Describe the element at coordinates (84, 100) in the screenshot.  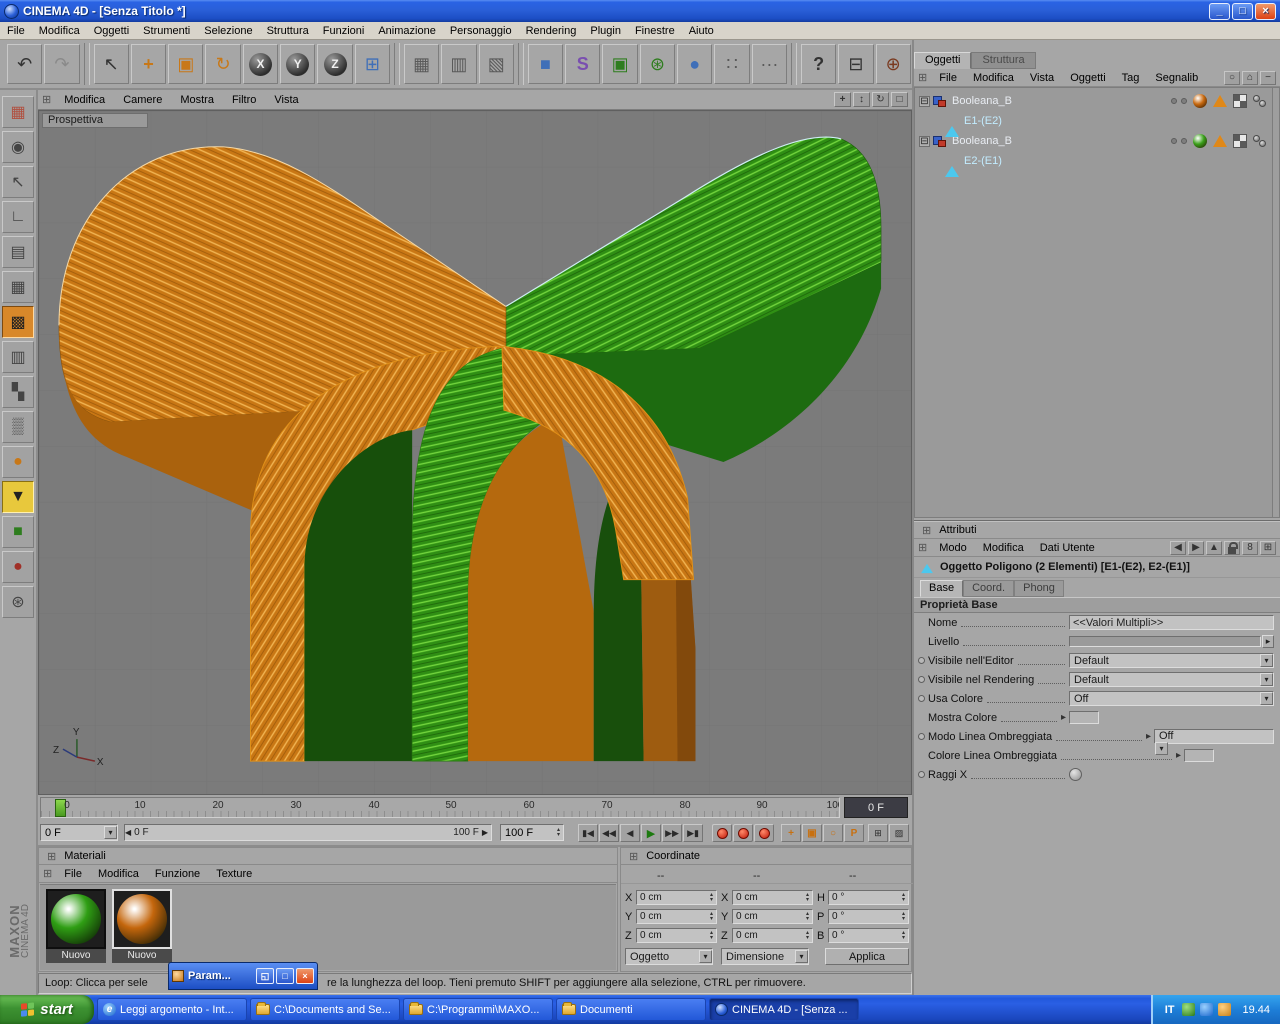
I see `vp-menu-modifica: Modifica` at that location.